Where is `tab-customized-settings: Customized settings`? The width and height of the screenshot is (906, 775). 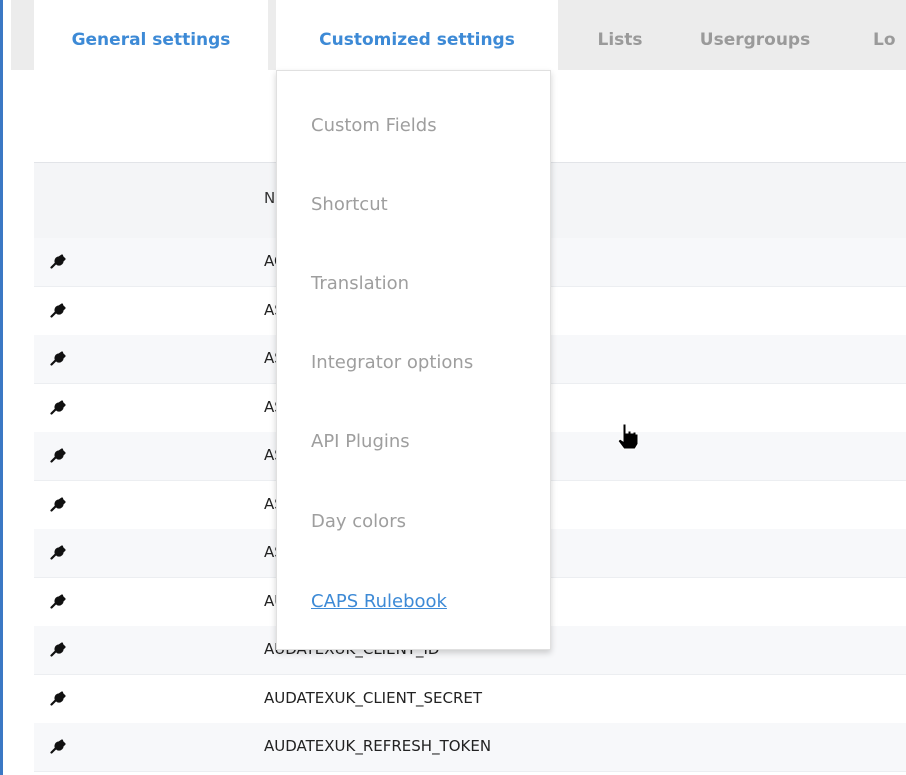 tab-customized-settings: Customized settings is located at coordinates (417, 35).